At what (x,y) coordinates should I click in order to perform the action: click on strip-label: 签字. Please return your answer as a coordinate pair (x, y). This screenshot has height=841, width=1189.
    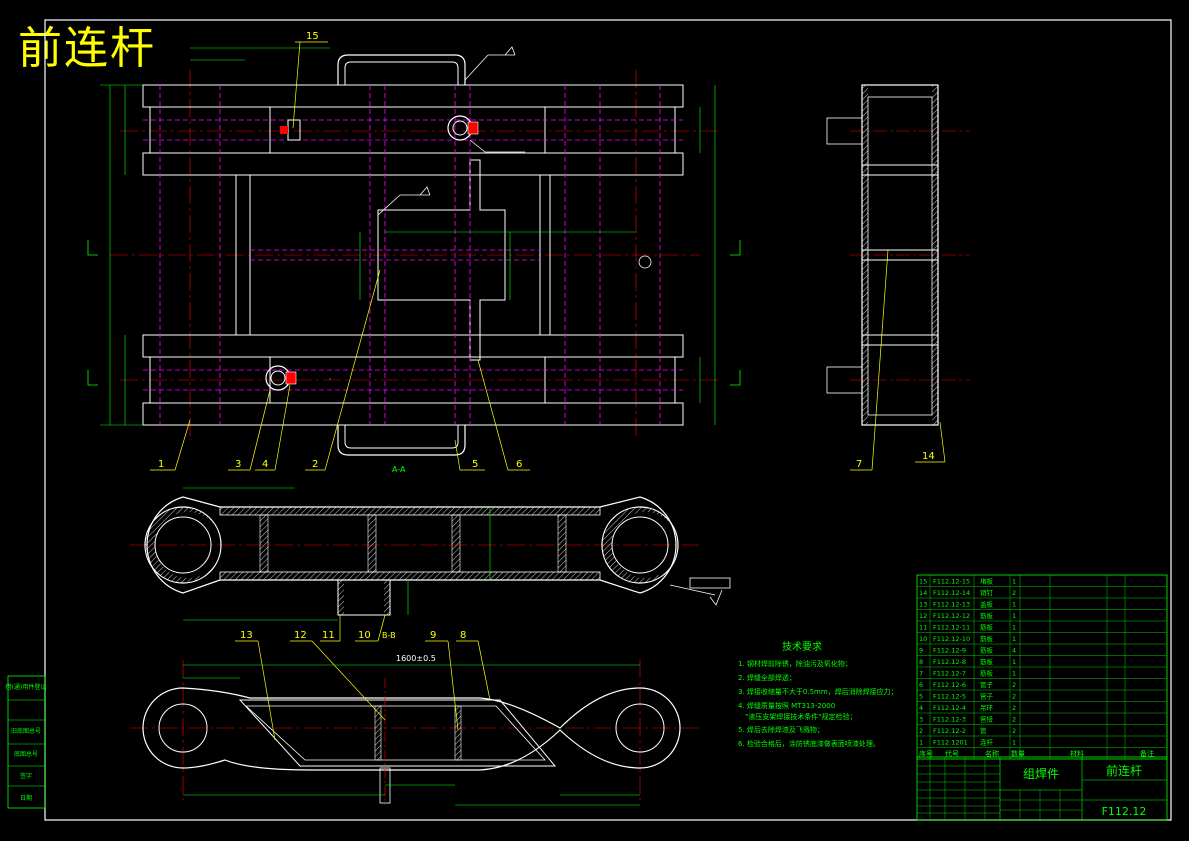
    Looking at the image, I should click on (26, 776).